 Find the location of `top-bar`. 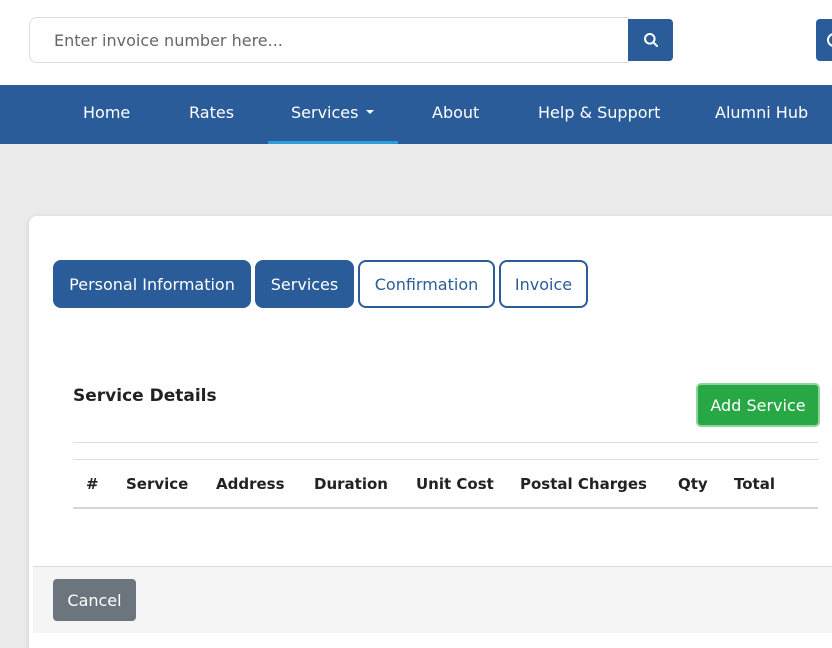

top-bar is located at coordinates (416, 42).